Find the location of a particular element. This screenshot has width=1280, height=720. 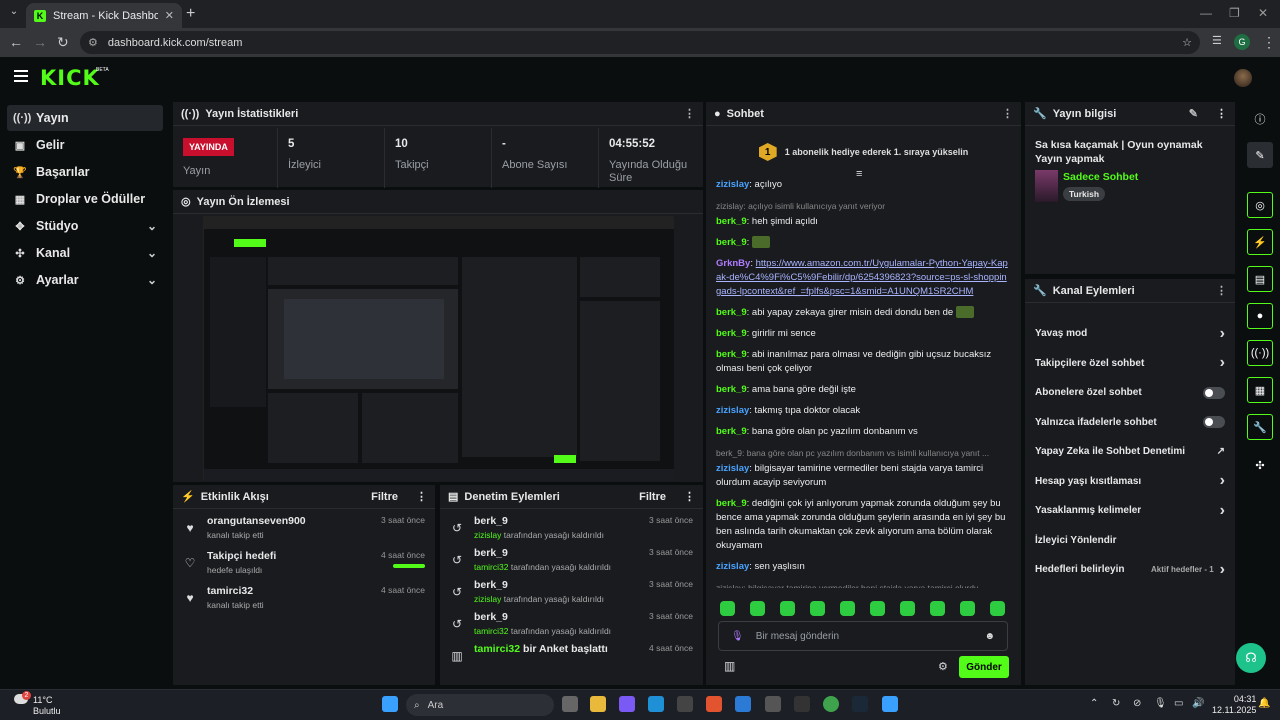

taskbar-search: ⌕ Ara is located at coordinates (480, 705).